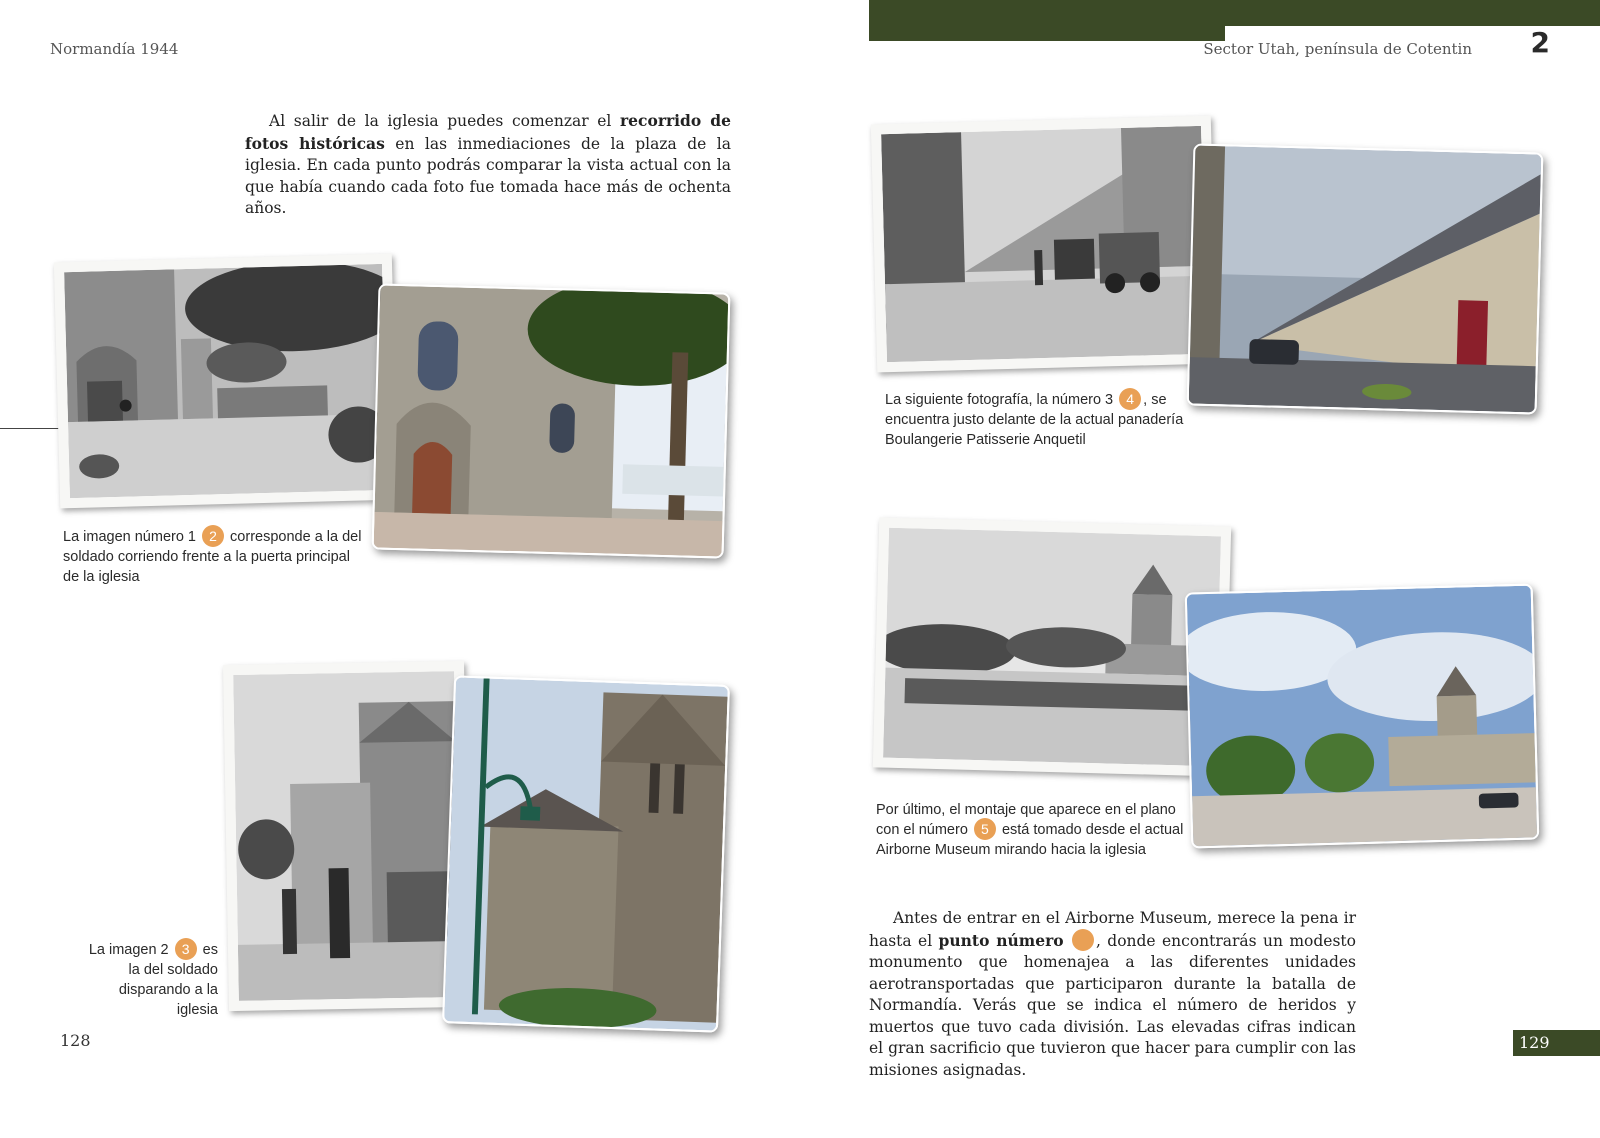  What do you see at coordinates (346, 836) in the screenshot?
I see `historic-photo-church-tower` at bounding box center [346, 836].